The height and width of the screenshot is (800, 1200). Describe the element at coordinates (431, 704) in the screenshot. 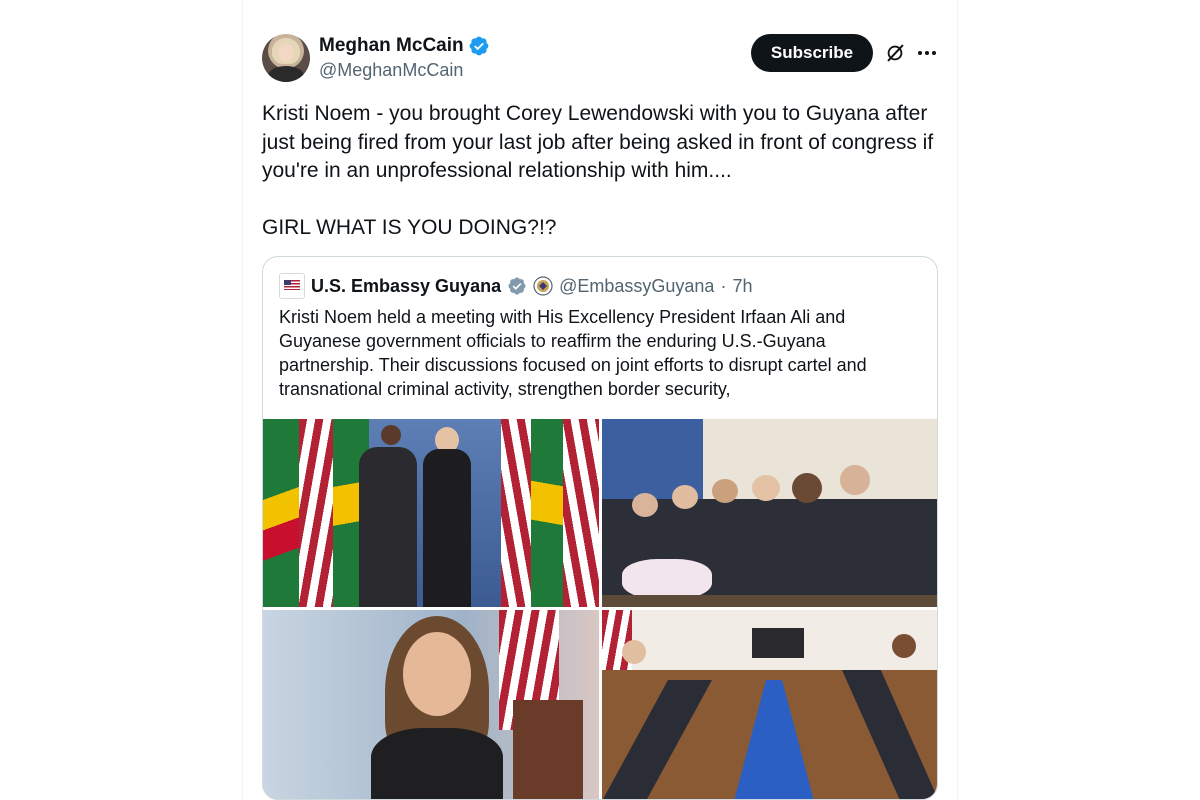

I see `kristi-noem-portrait-photo` at that location.